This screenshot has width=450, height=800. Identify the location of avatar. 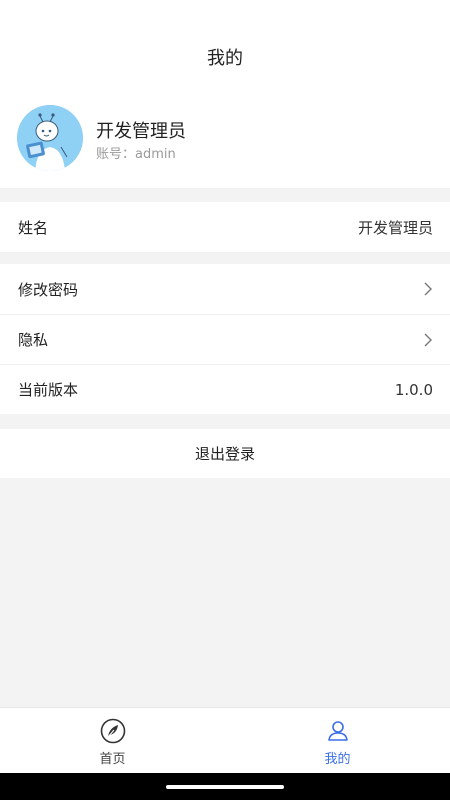
(50, 138).